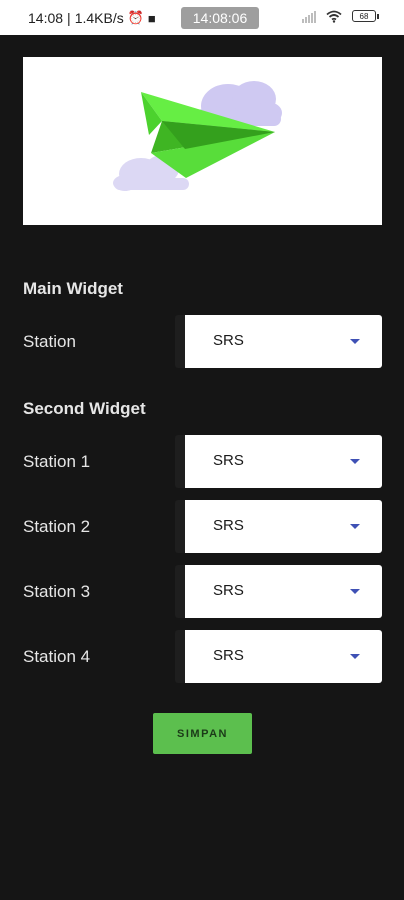 The image size is (404, 900). I want to click on battery-level: 68, so click(364, 16).